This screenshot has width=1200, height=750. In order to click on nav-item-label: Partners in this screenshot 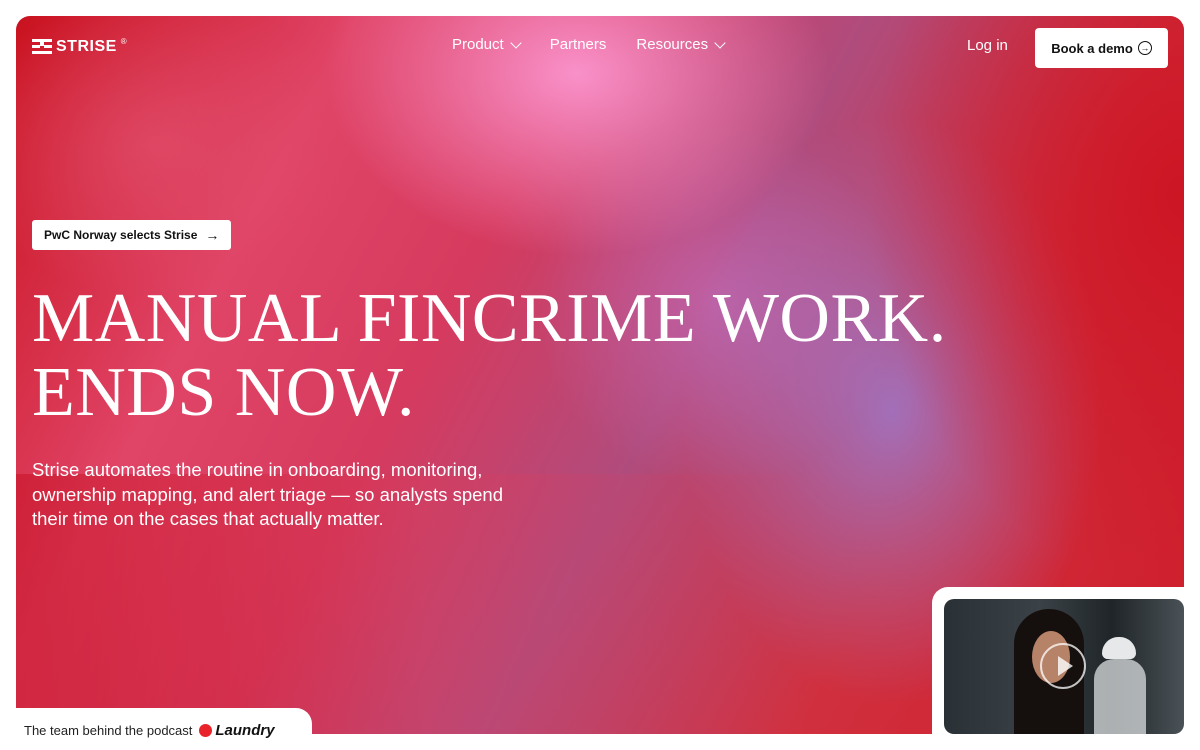, I will do `click(578, 44)`.